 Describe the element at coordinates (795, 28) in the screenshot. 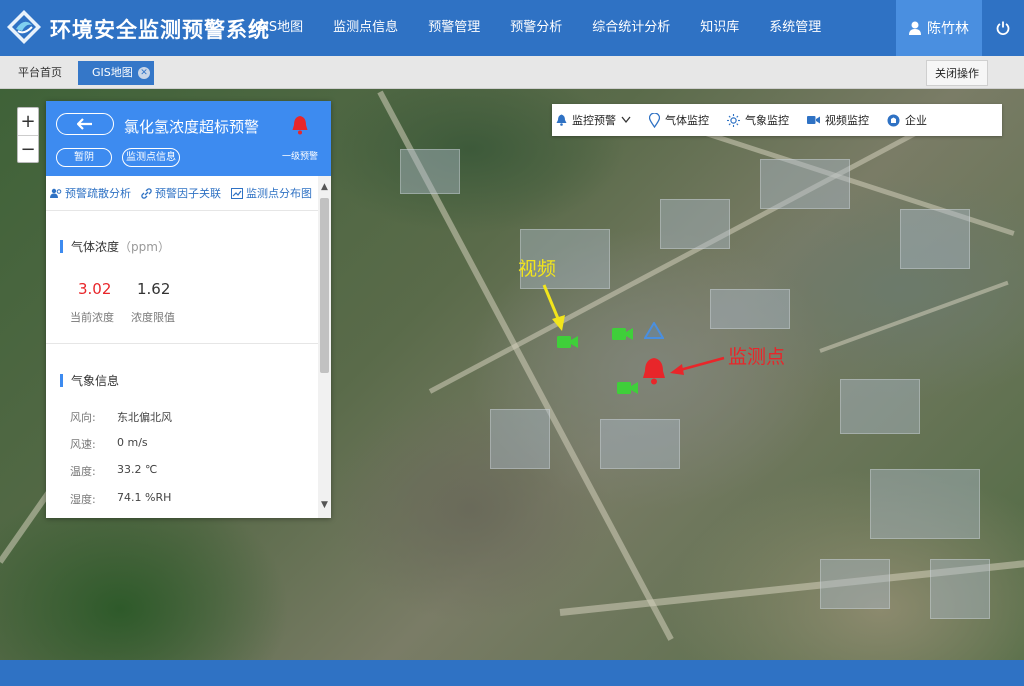

I see `nav-system-management: 系统管理` at that location.